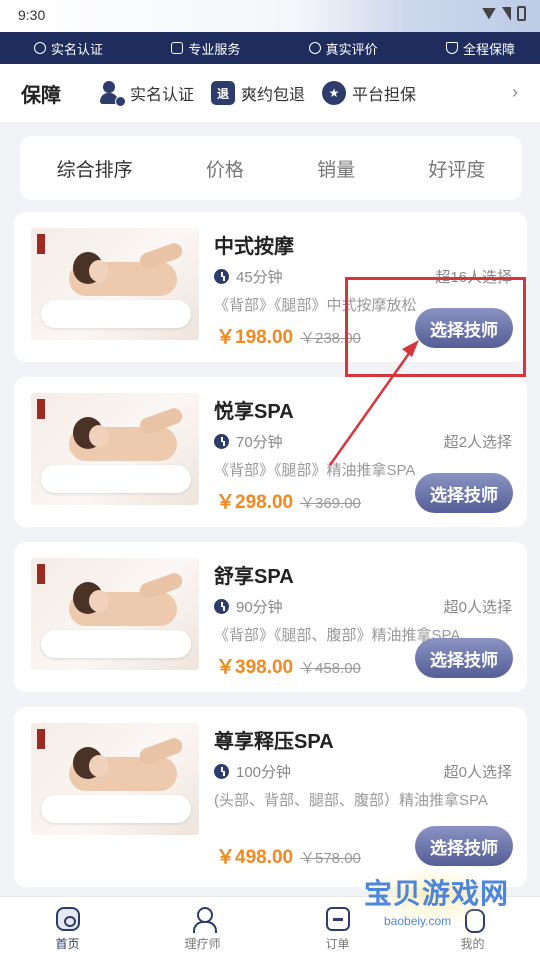  What do you see at coordinates (259, 442) in the screenshot?
I see `duration-text: 70分钟` at bounding box center [259, 442].